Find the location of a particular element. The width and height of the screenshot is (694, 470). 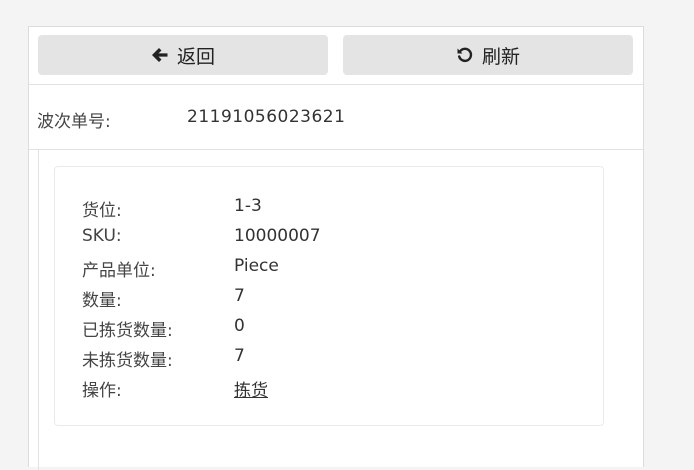

action-label: 操作: is located at coordinates (102, 391).